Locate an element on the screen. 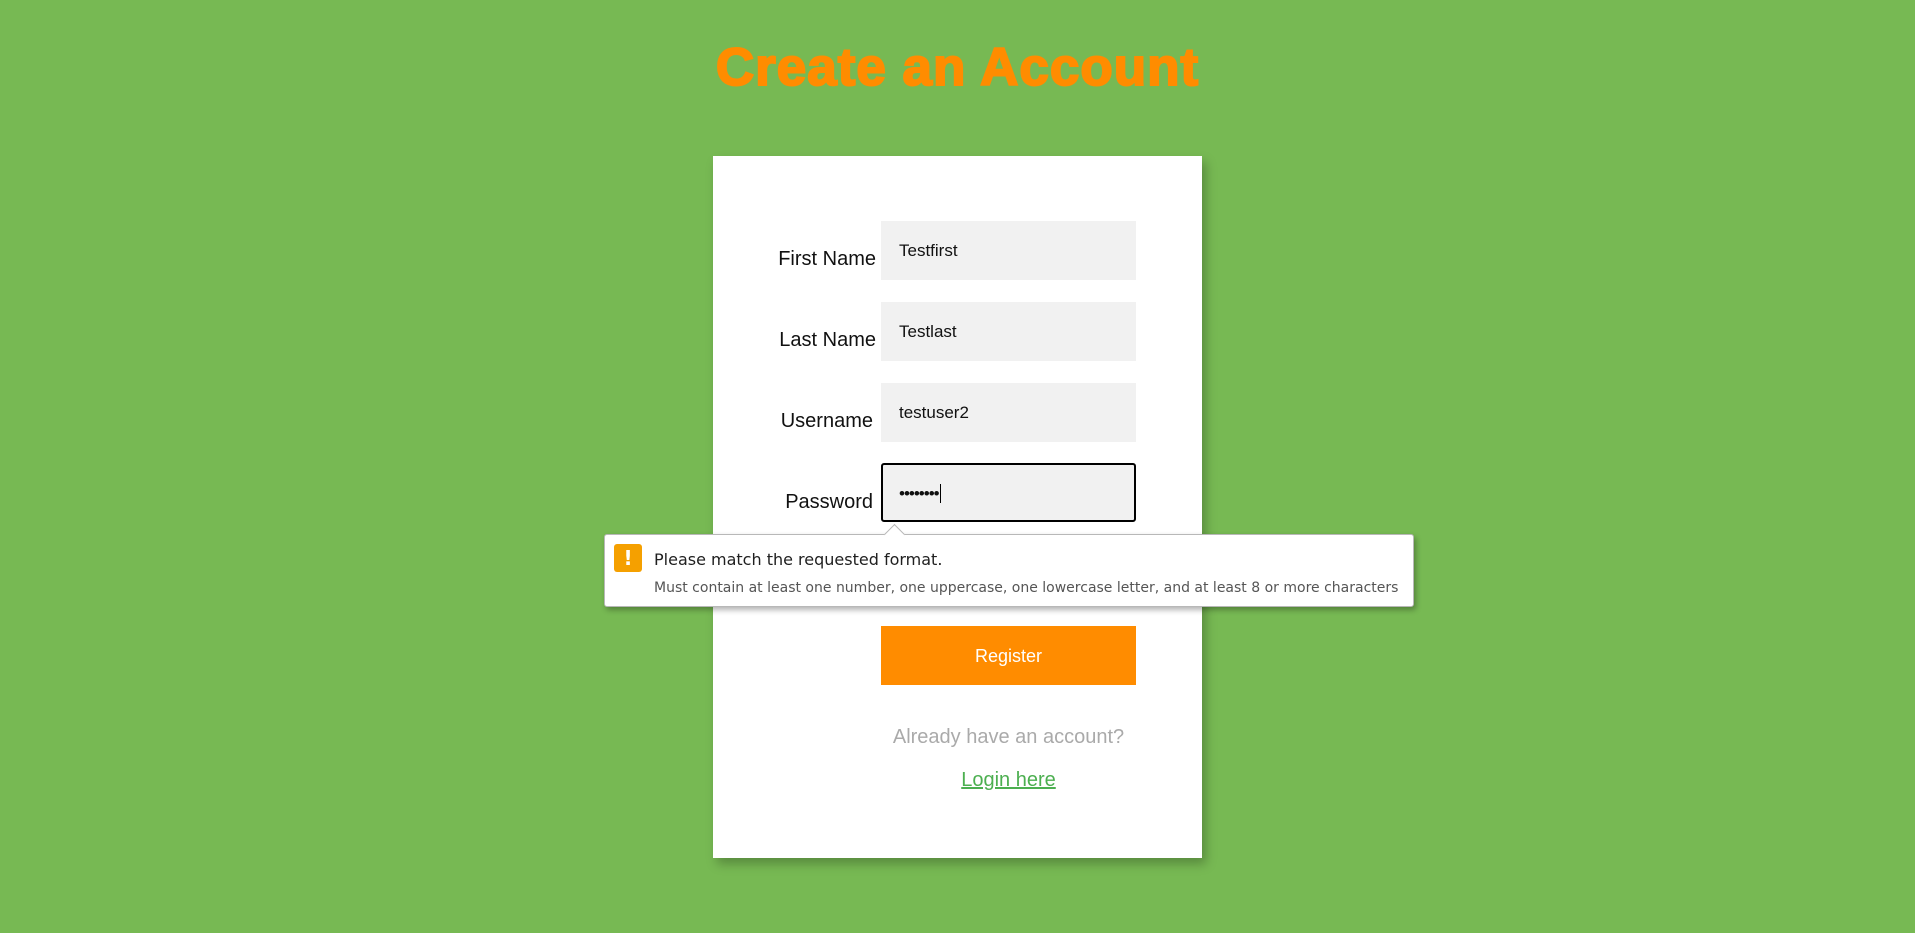  already-have-account-text: Already have an account? is located at coordinates (1008, 737).